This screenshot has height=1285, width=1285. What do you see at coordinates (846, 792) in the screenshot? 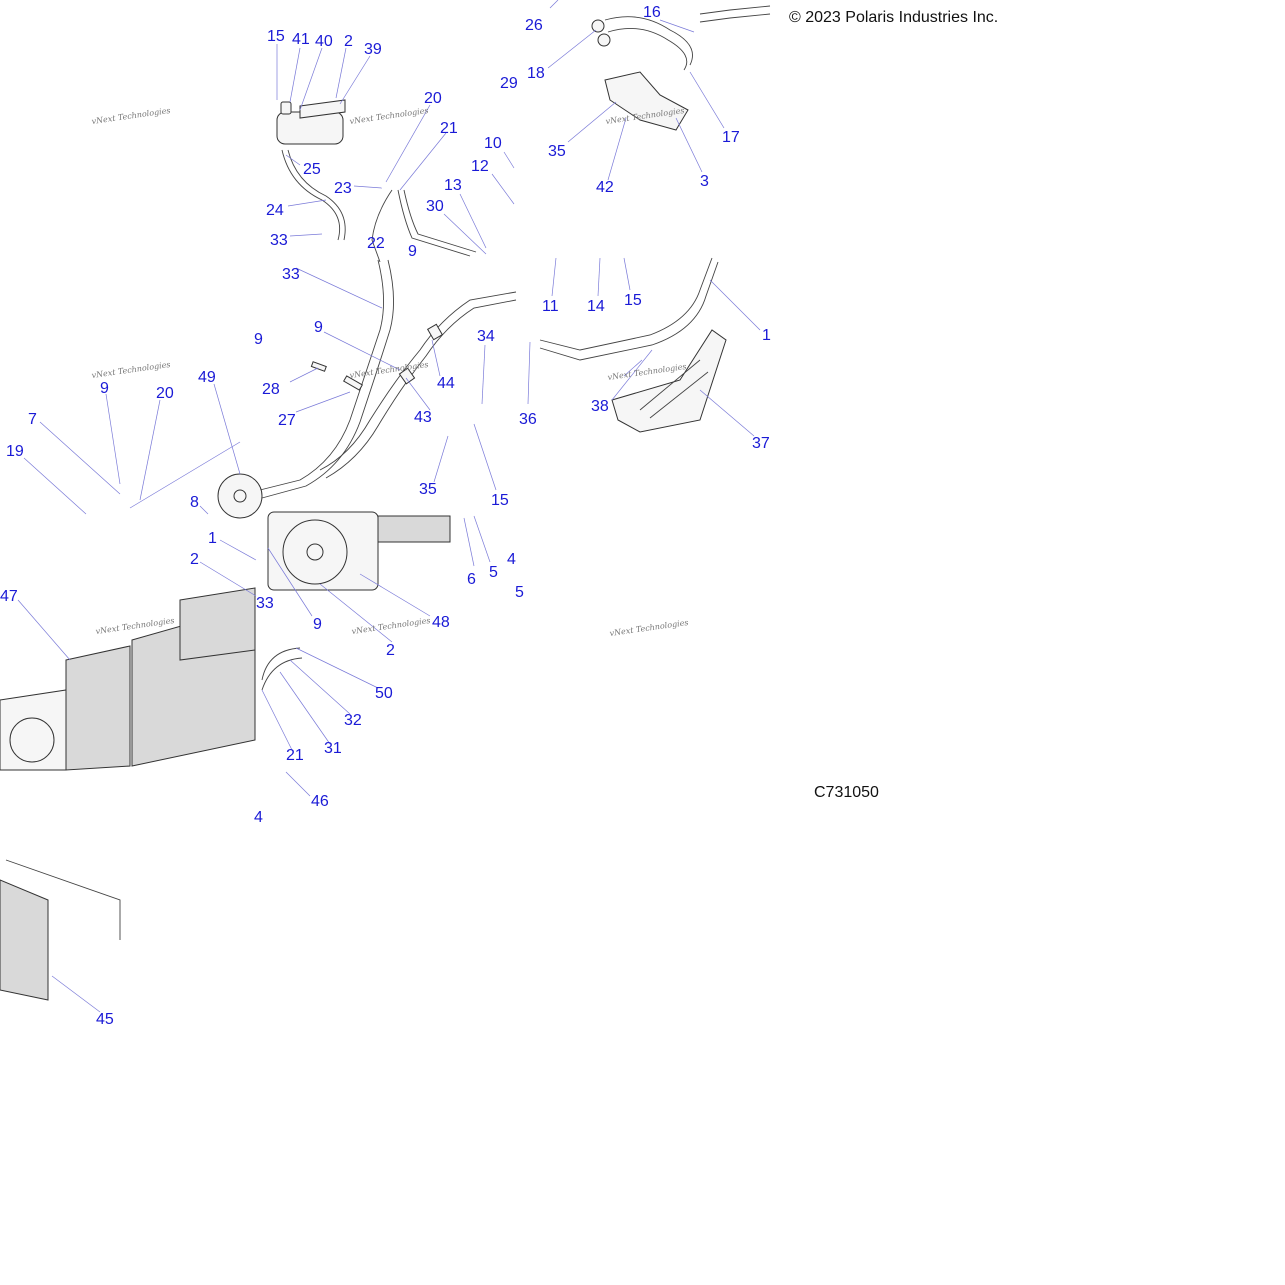
I see `figure-code: C731050` at bounding box center [846, 792].